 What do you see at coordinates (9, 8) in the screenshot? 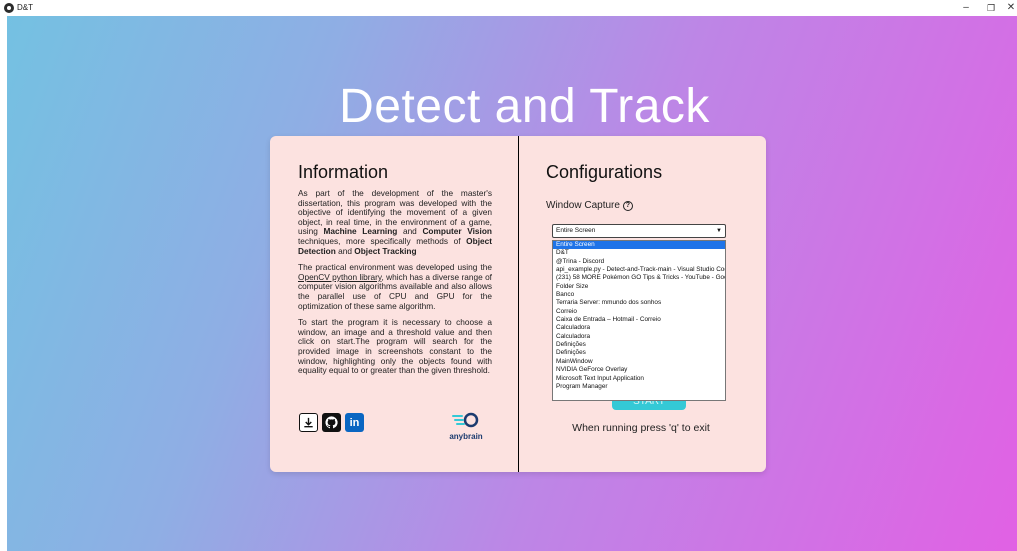
I see `app-icon` at bounding box center [9, 8].